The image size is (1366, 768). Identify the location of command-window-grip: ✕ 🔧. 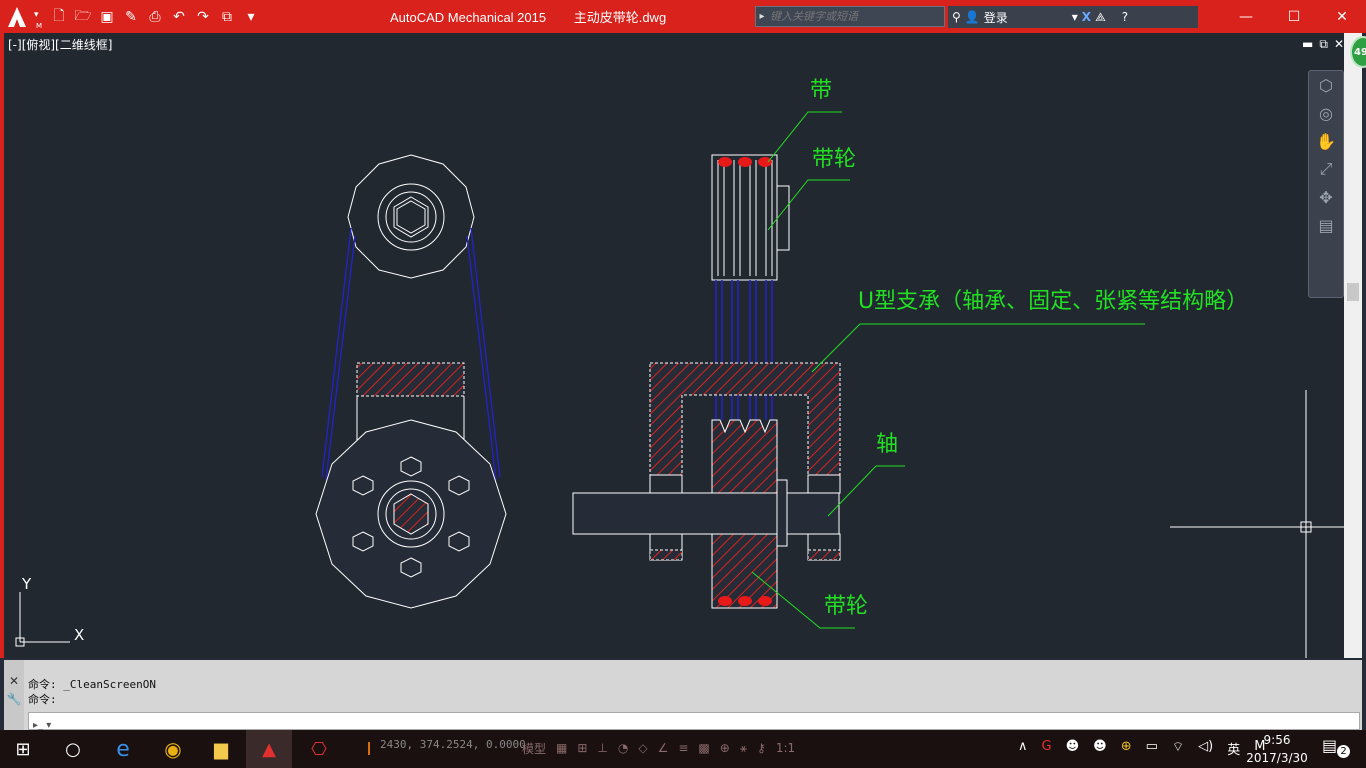
(14, 695).